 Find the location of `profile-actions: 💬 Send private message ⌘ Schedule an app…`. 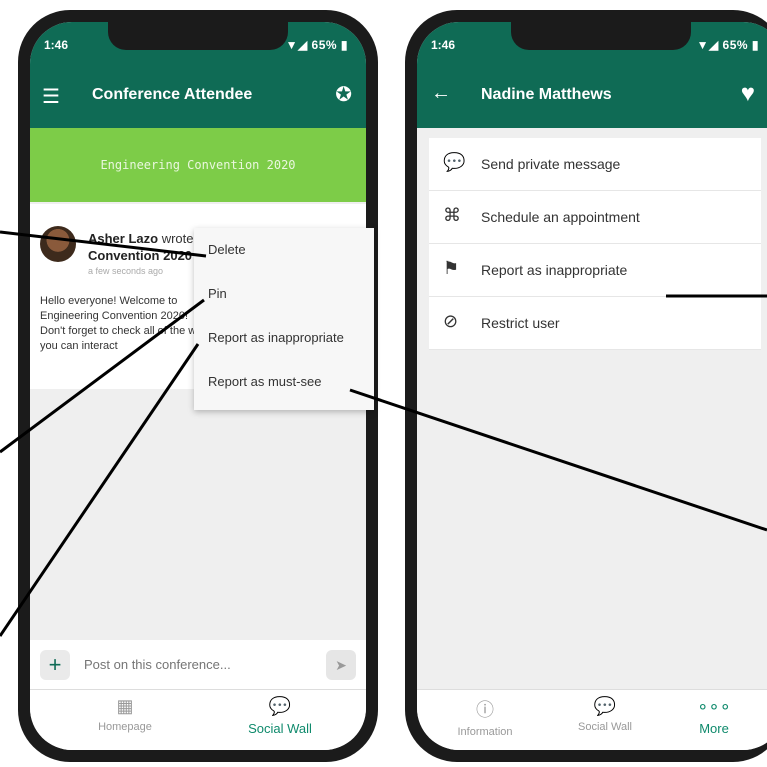

profile-actions: 💬 Send private message ⌘ Schedule an app… is located at coordinates (595, 244).